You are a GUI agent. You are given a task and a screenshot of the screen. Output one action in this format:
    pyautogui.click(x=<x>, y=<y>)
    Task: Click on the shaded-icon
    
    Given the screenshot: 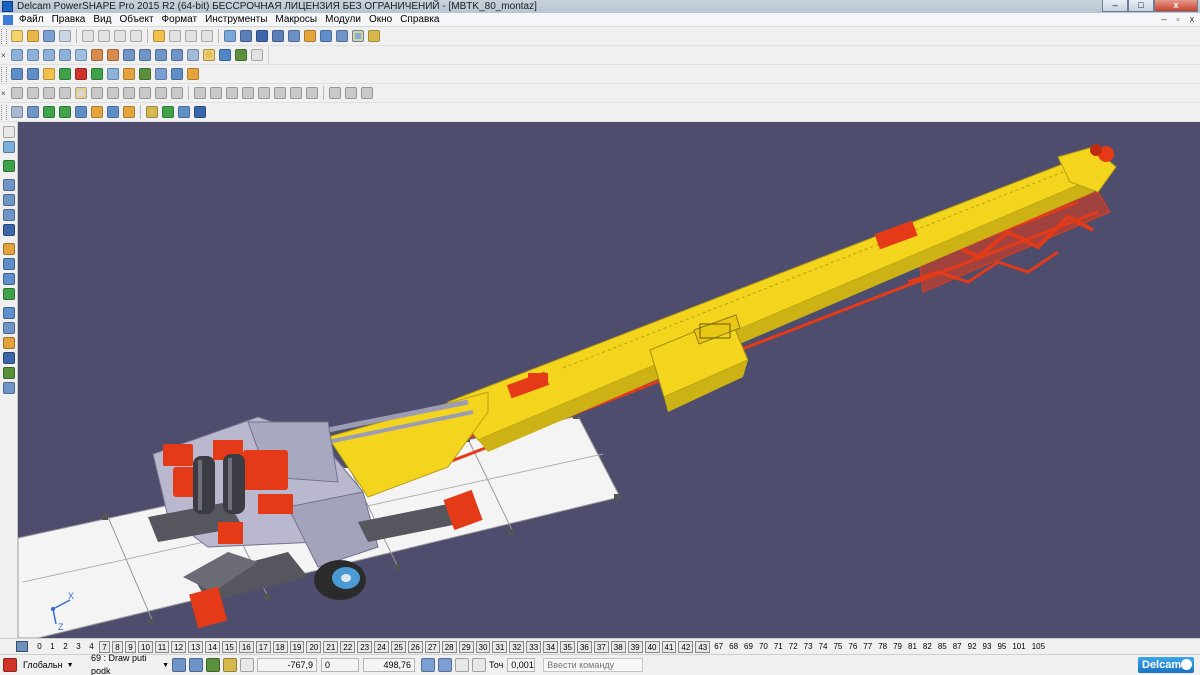 What is the action you would take?
    pyautogui.click(x=209, y=55)
    